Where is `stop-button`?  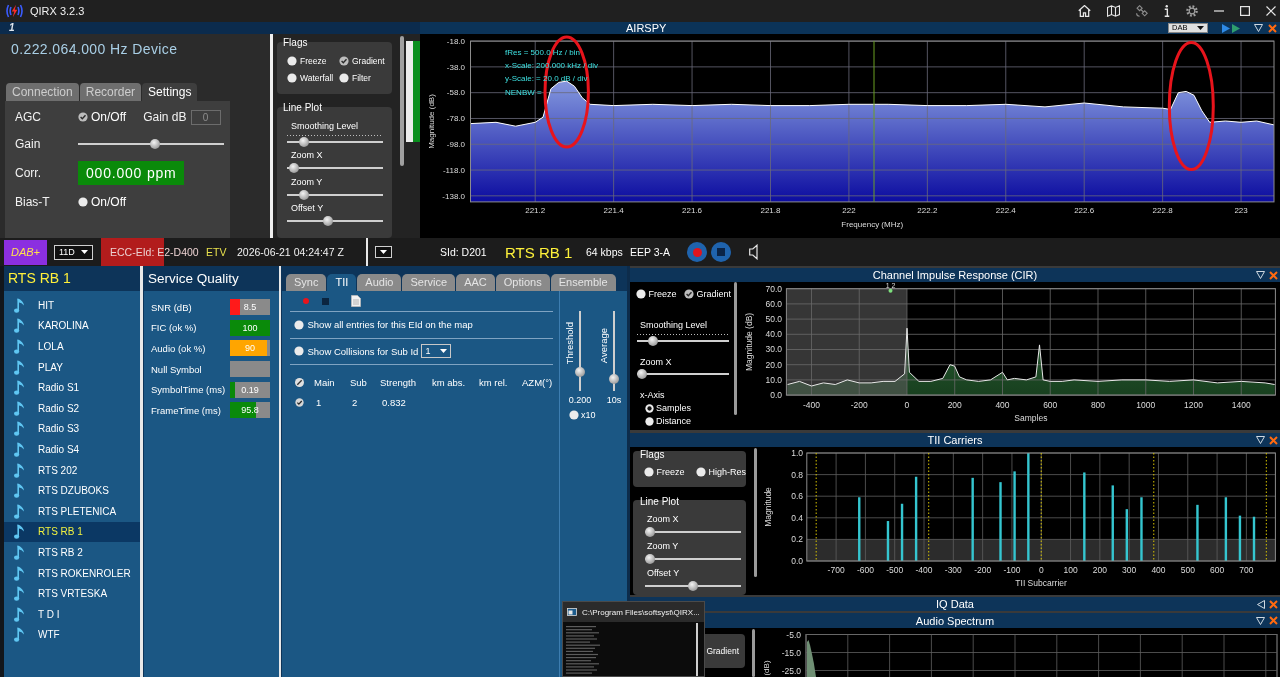
stop-button is located at coordinates (721, 252).